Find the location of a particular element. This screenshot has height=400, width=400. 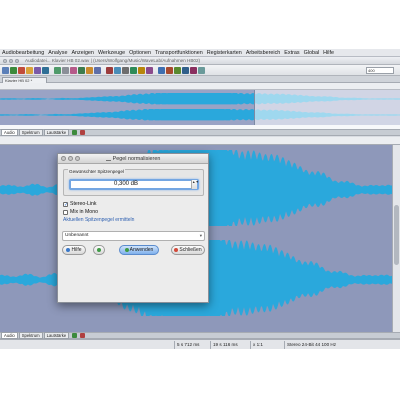

tab-audio-lower: Audio is located at coordinates (9, 335).